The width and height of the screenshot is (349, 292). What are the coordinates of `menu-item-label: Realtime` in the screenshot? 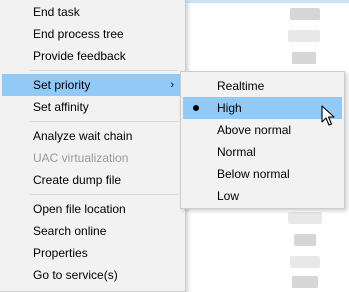 It's located at (241, 86).